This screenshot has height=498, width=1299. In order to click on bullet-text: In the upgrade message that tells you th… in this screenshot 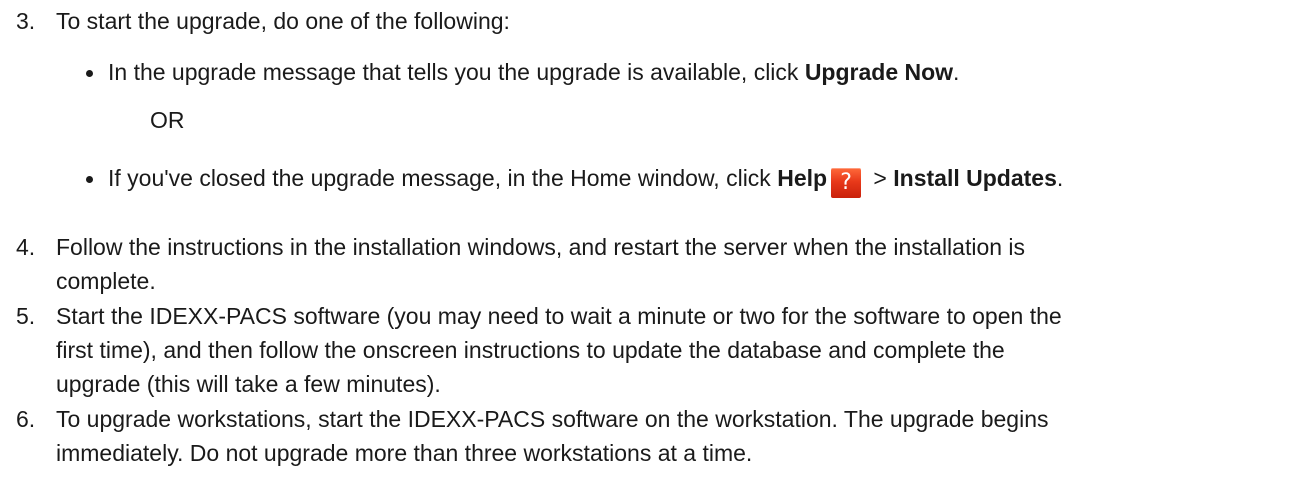, I will do `click(533, 72)`.